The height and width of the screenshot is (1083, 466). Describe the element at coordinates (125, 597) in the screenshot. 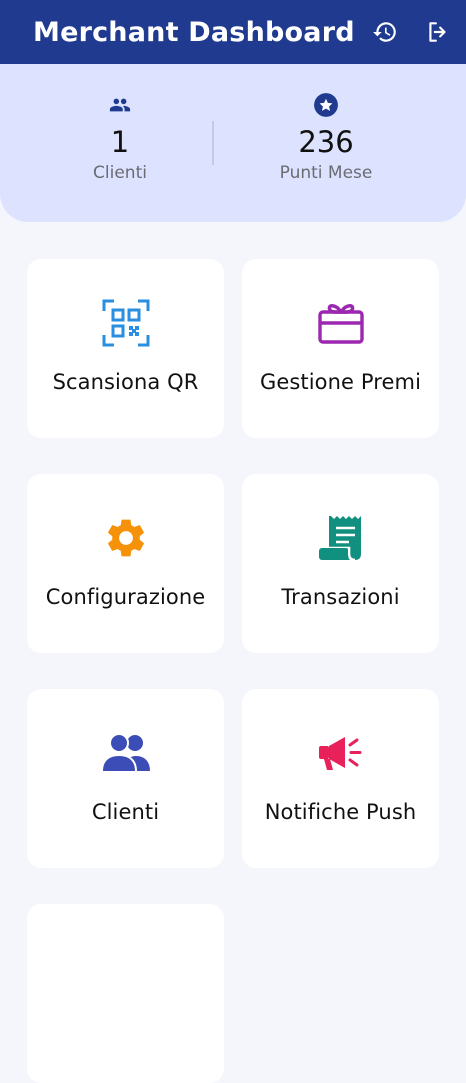

I see `card-label: Configurazione` at that location.